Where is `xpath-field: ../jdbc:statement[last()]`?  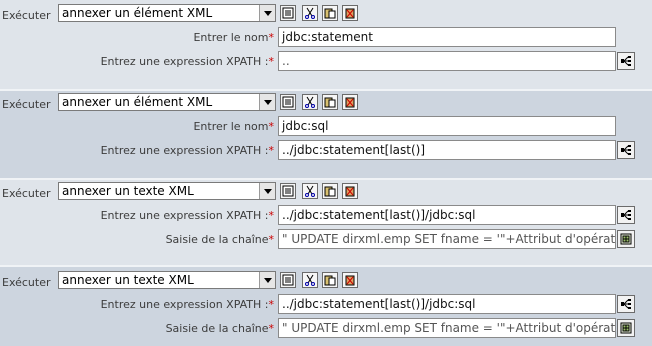 xpath-field: ../jdbc:statement[last()] is located at coordinates (447, 150).